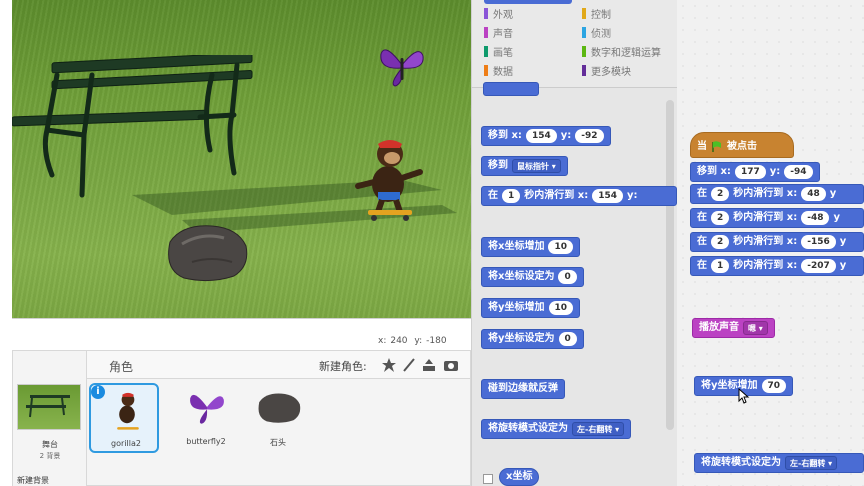  Describe the element at coordinates (611, 72) in the screenshot. I see `category-label: 更多模块` at that location.